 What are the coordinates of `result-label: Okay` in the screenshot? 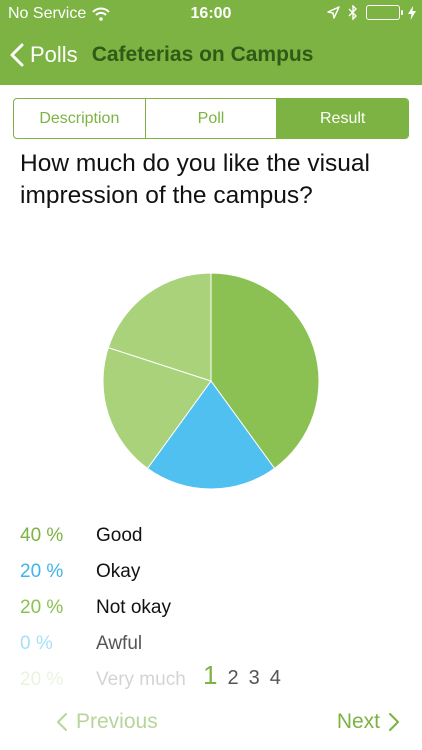 It's located at (118, 571).